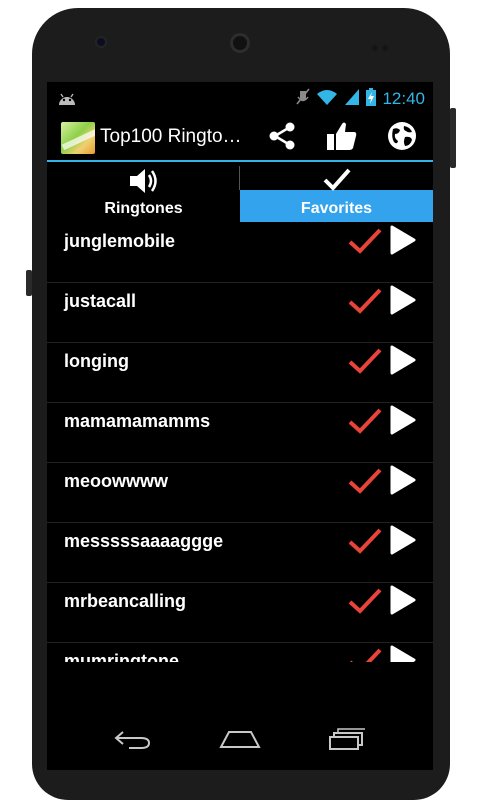 This screenshot has width=480, height=800. I want to click on tab-label: Favorites, so click(336, 208).